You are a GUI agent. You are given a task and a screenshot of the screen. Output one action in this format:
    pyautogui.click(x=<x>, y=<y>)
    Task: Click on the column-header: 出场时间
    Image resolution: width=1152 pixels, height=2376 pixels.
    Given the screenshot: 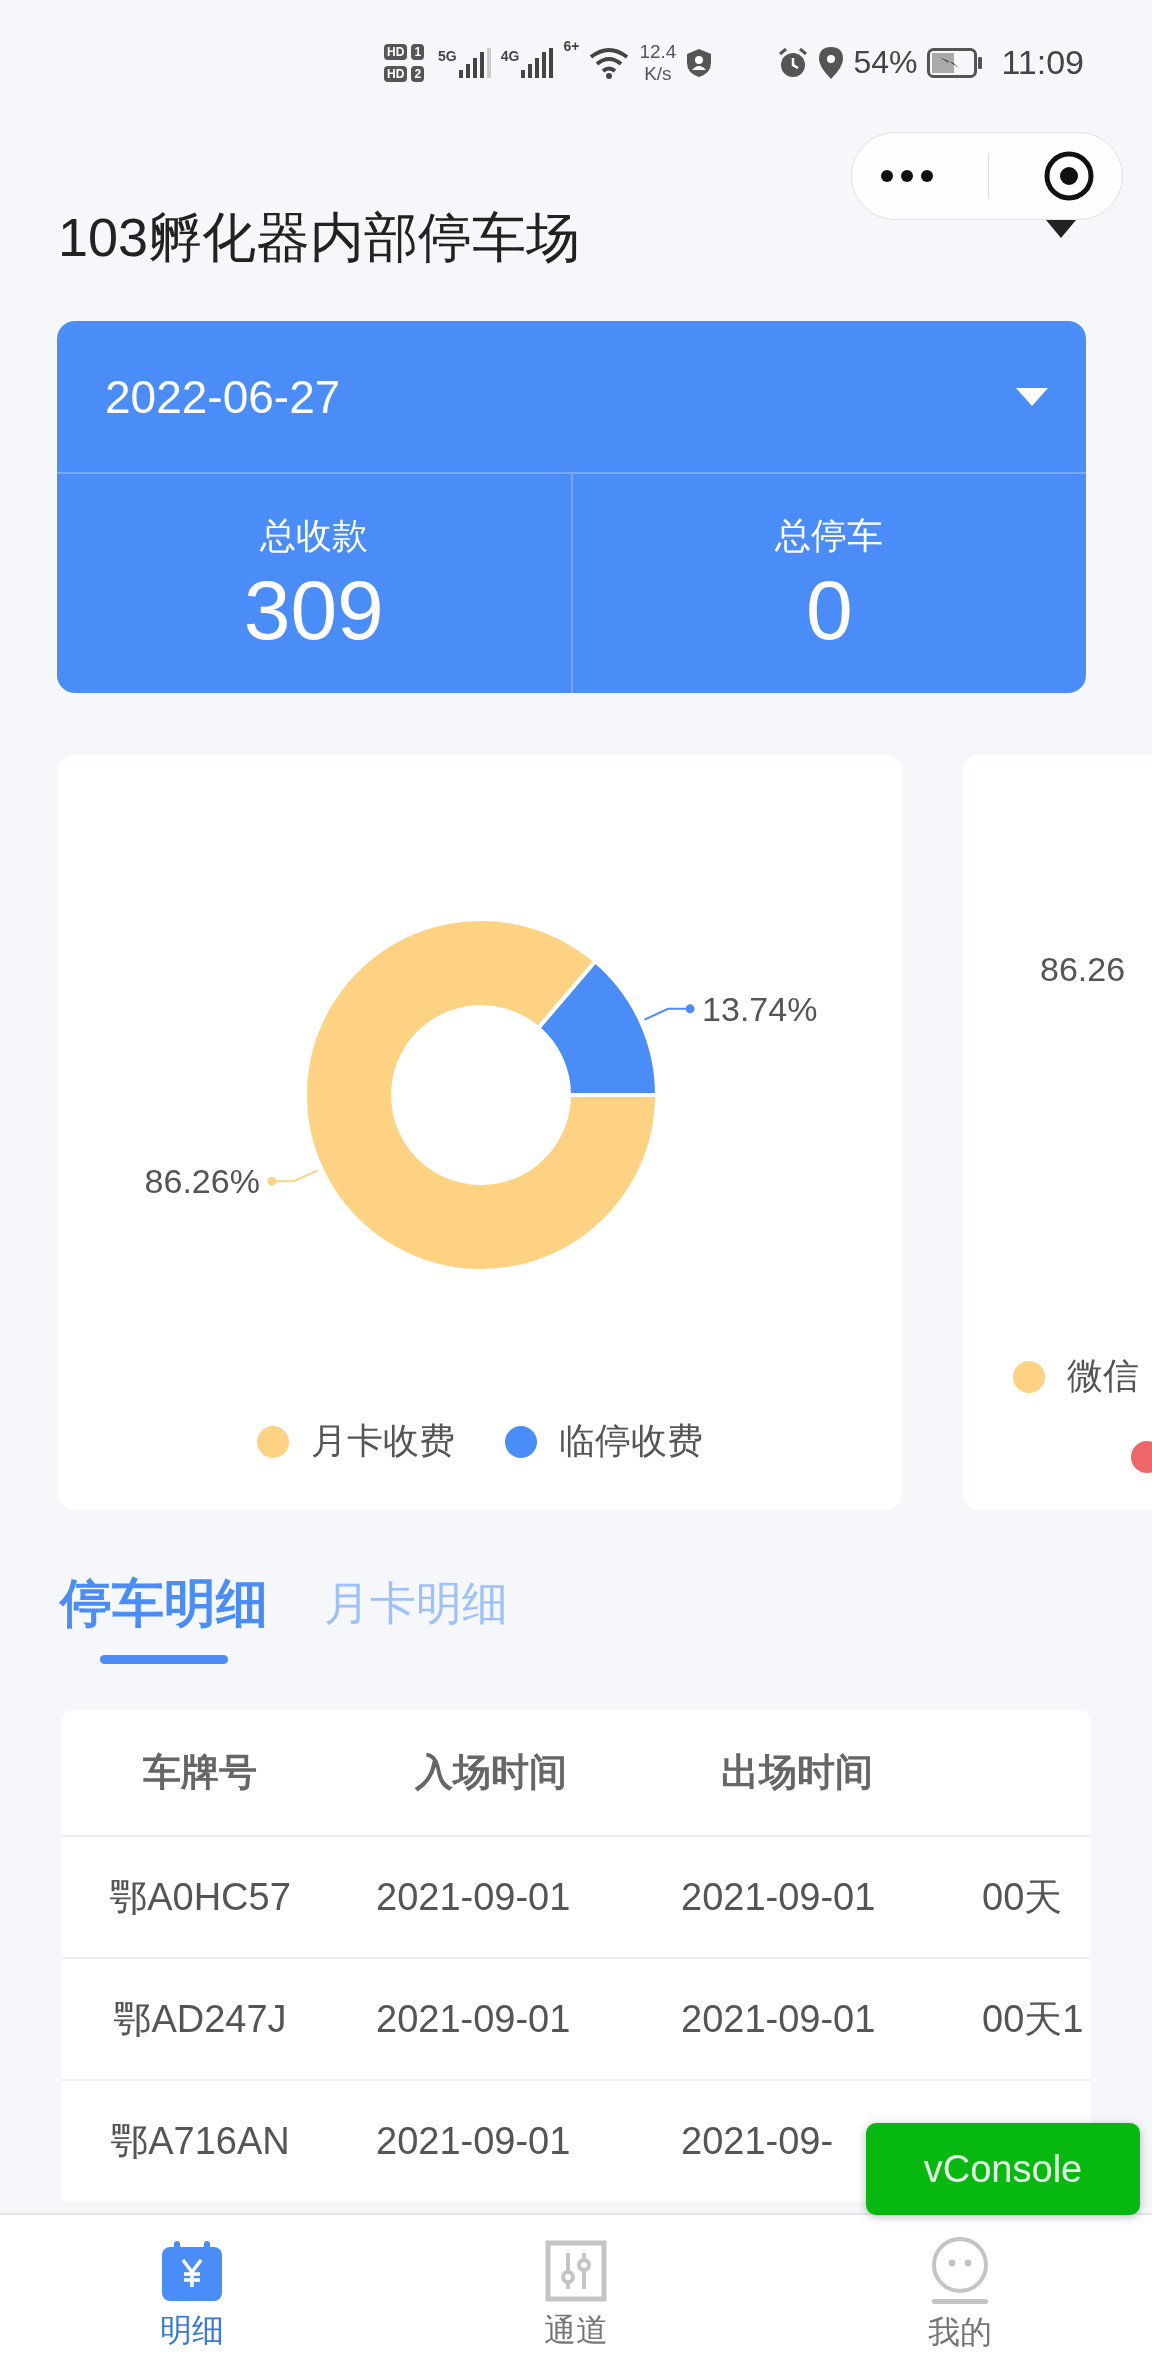 What is the action you would take?
    pyautogui.click(x=796, y=1772)
    